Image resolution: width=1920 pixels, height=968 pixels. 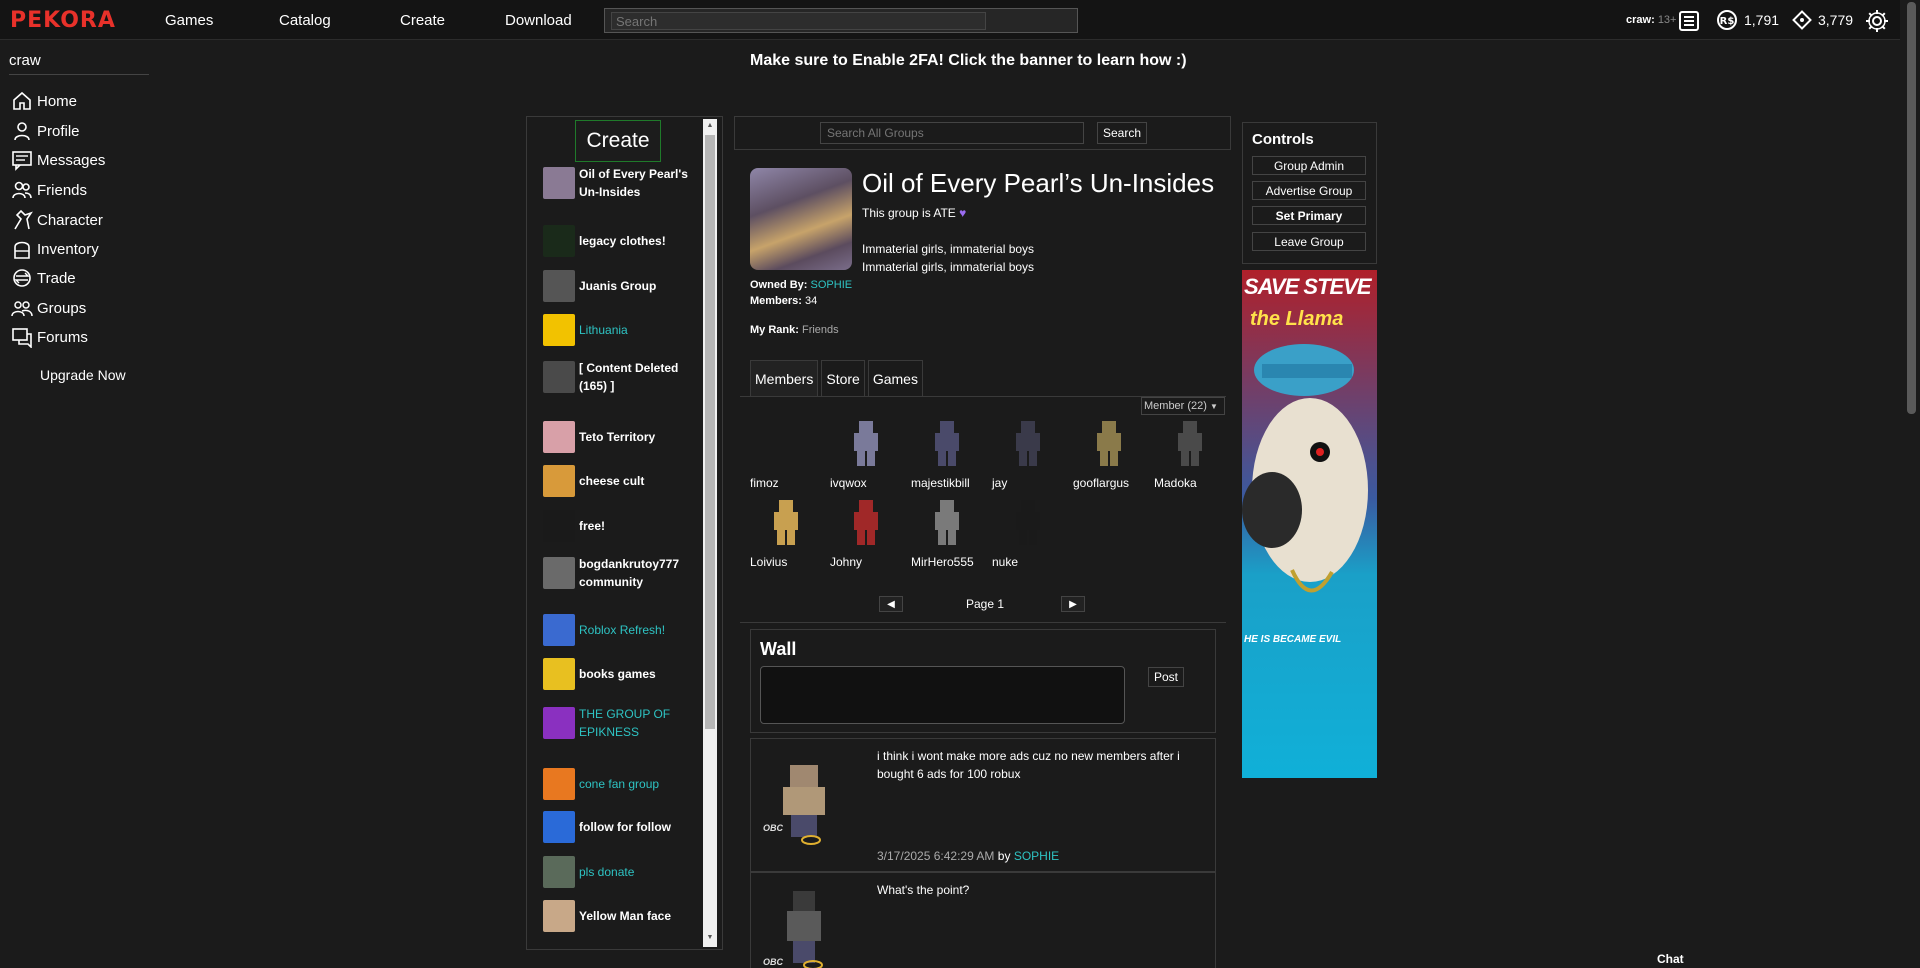 What do you see at coordinates (633, 183) in the screenshot?
I see `group-list-name: Oil of Every Pearl's Un-Insides` at bounding box center [633, 183].